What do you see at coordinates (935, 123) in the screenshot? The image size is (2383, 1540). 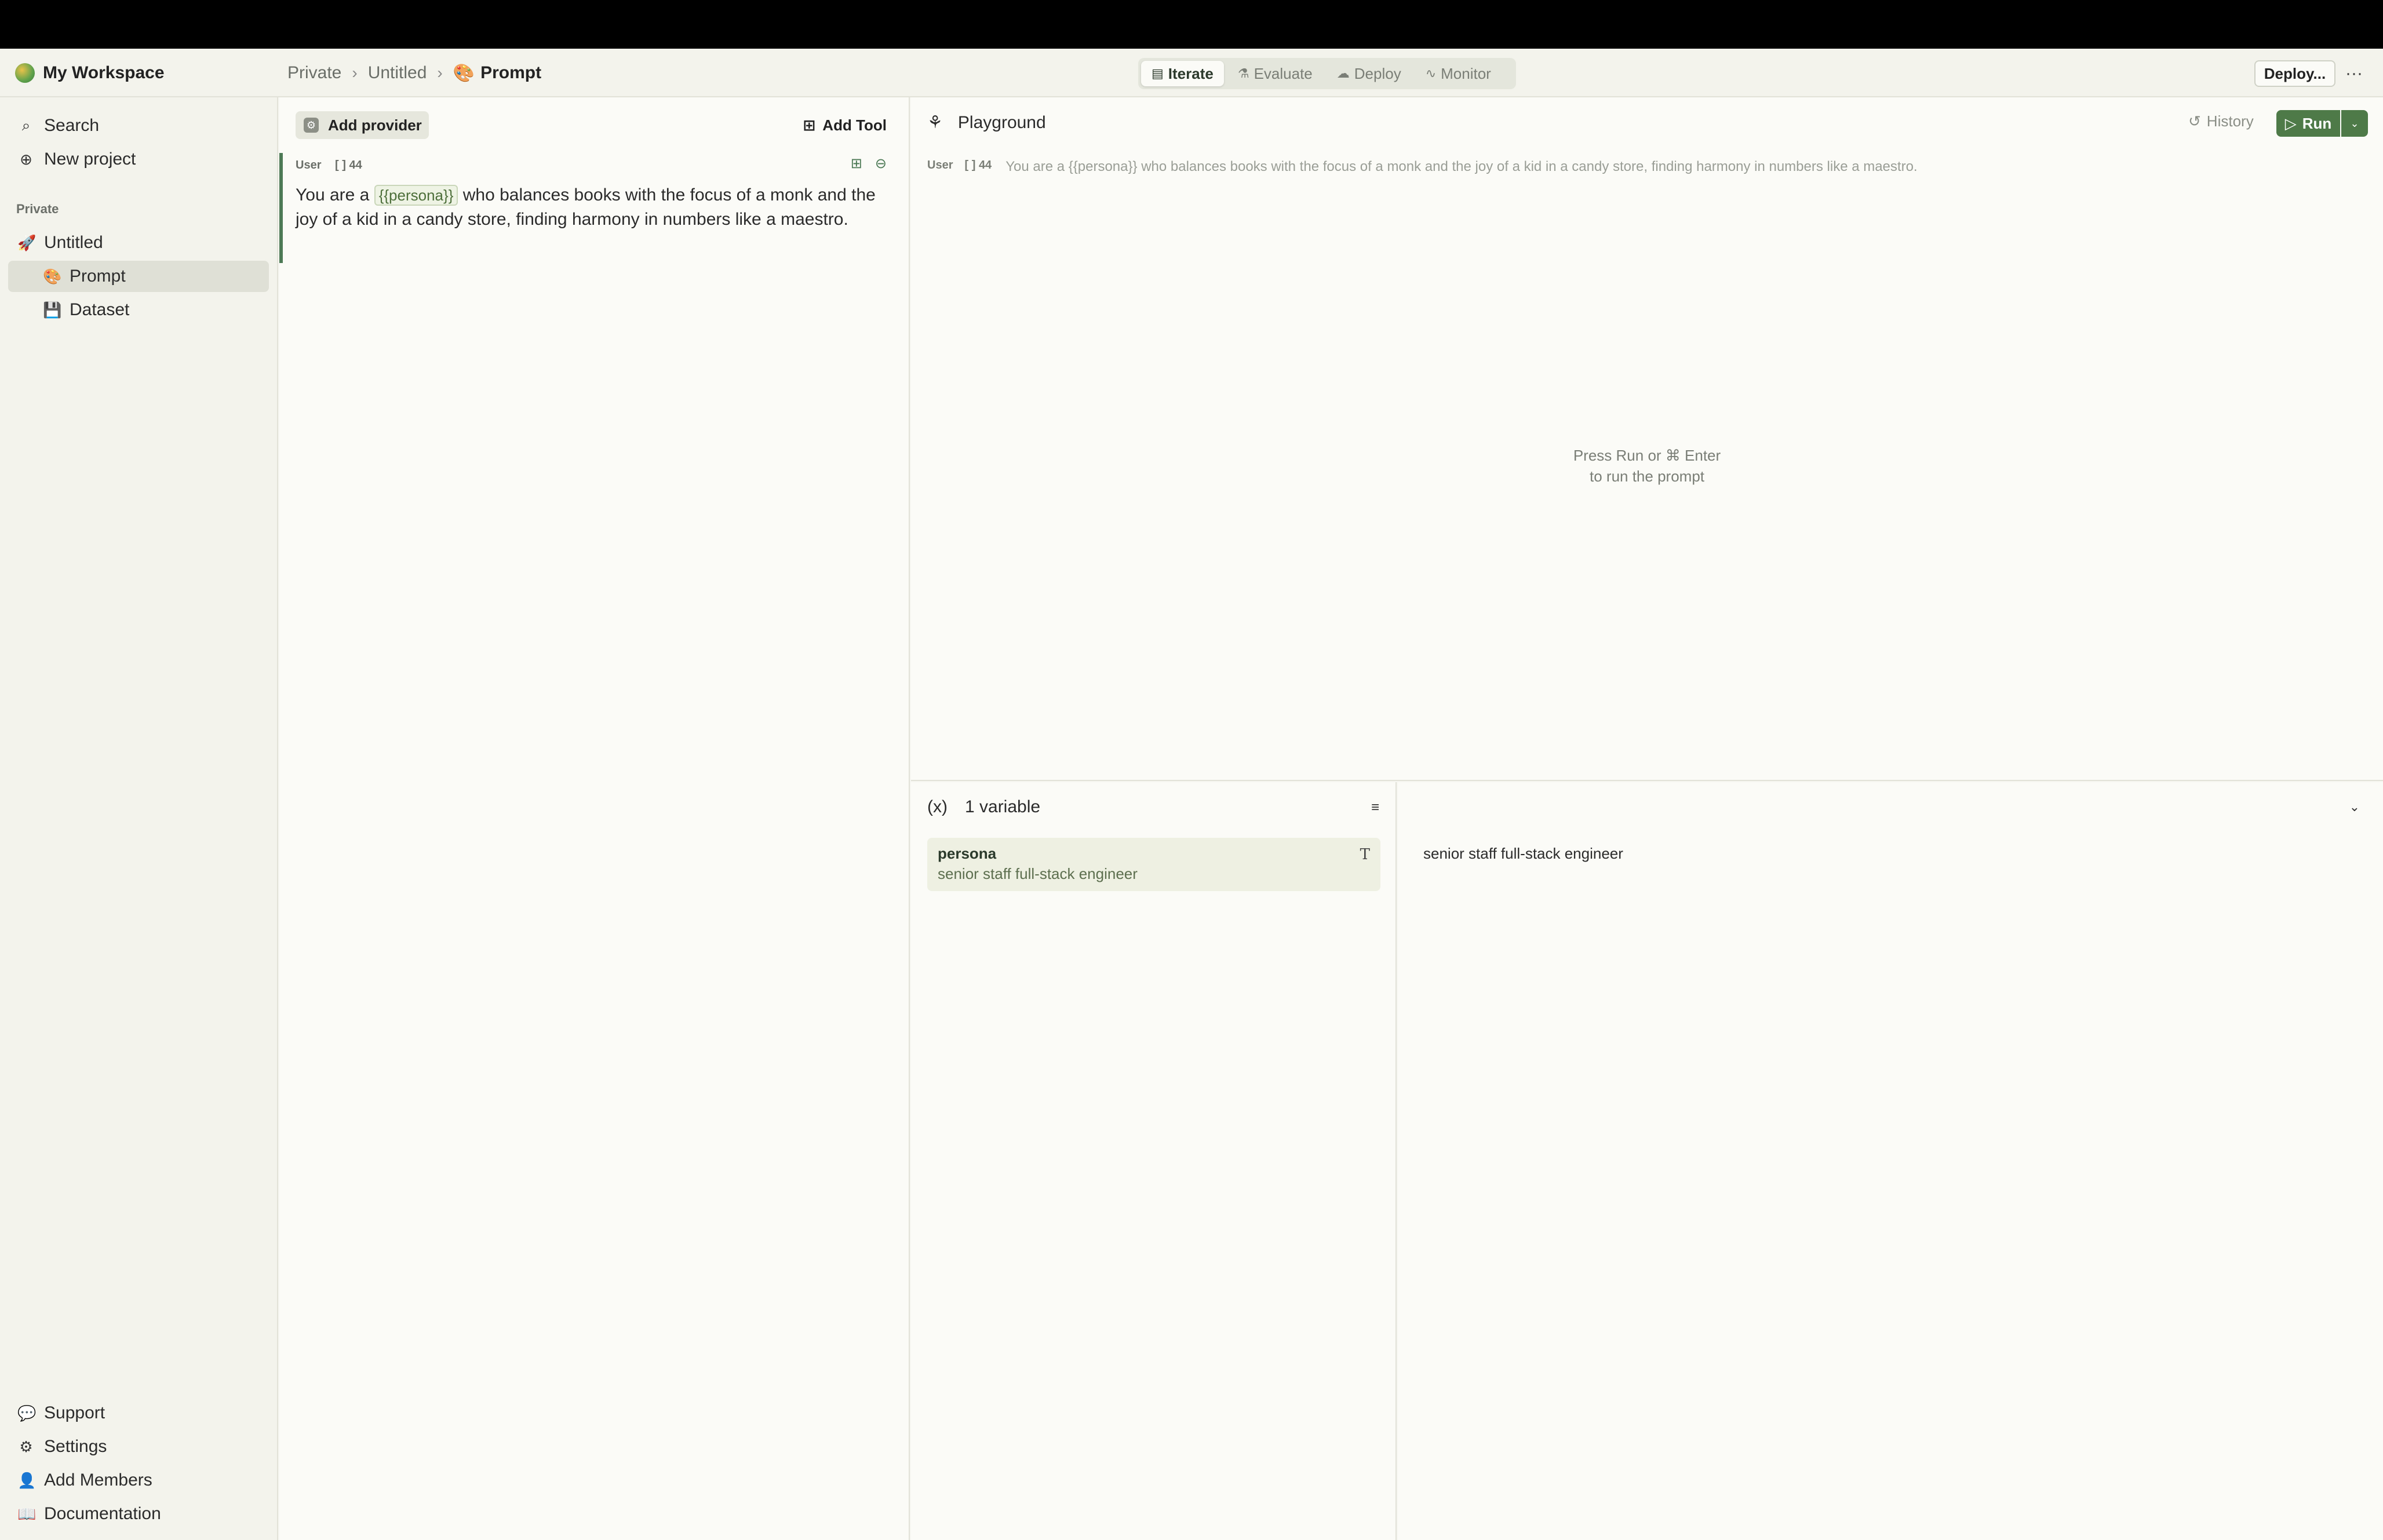 I see `shapes-icon: ⚘` at bounding box center [935, 123].